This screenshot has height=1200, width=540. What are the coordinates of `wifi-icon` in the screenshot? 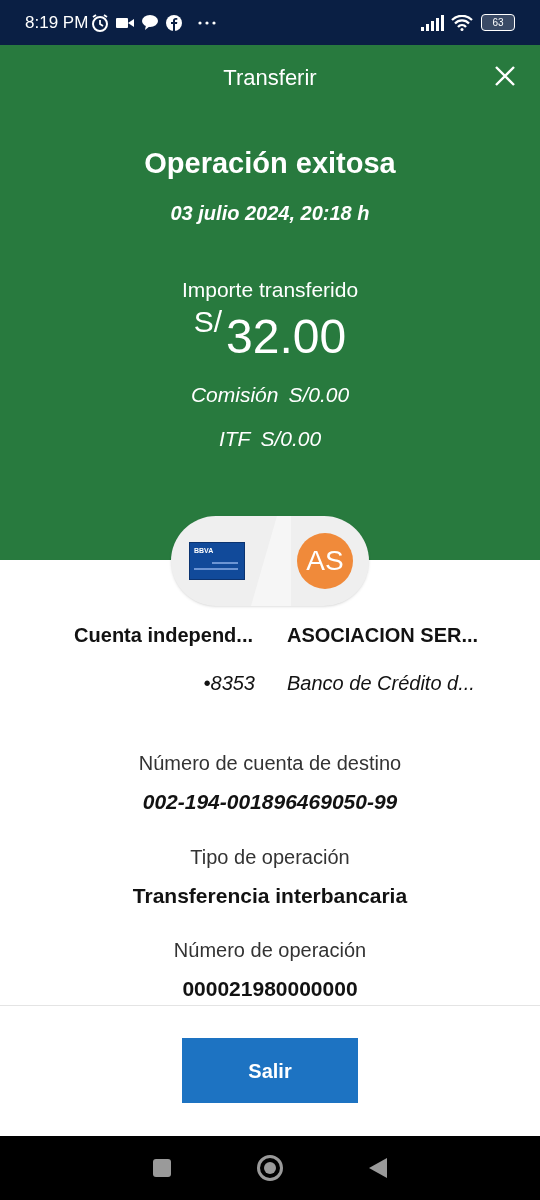 It's located at (462, 22).